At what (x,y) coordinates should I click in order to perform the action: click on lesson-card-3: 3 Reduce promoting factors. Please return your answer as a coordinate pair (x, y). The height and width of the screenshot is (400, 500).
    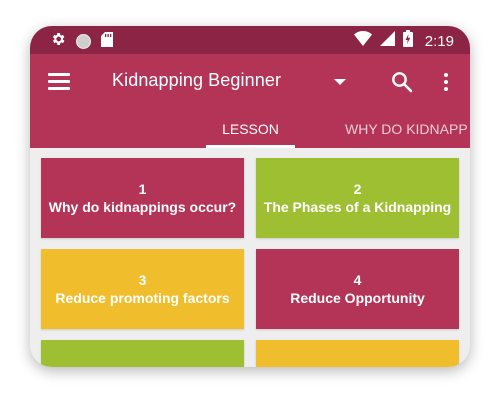
    Looking at the image, I should click on (142, 289).